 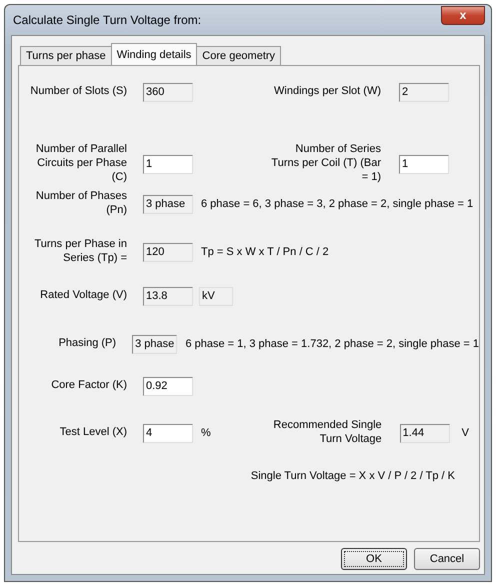 What do you see at coordinates (325, 164) in the screenshot?
I see `field-label: Number of Series Turns per Coil (T) (Bar = 1)` at bounding box center [325, 164].